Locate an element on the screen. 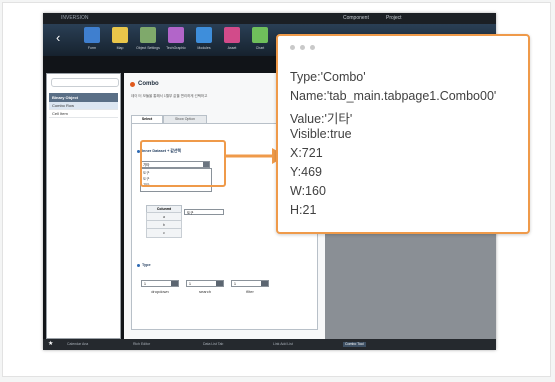 The image size is (555, 382). type-combo-search: 1 is located at coordinates (205, 283).